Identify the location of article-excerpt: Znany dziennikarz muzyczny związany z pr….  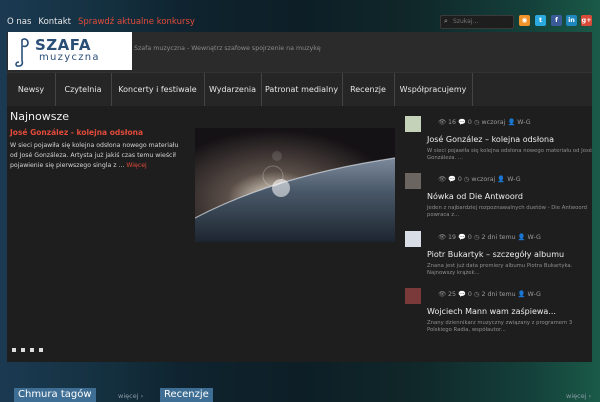
(500, 326).